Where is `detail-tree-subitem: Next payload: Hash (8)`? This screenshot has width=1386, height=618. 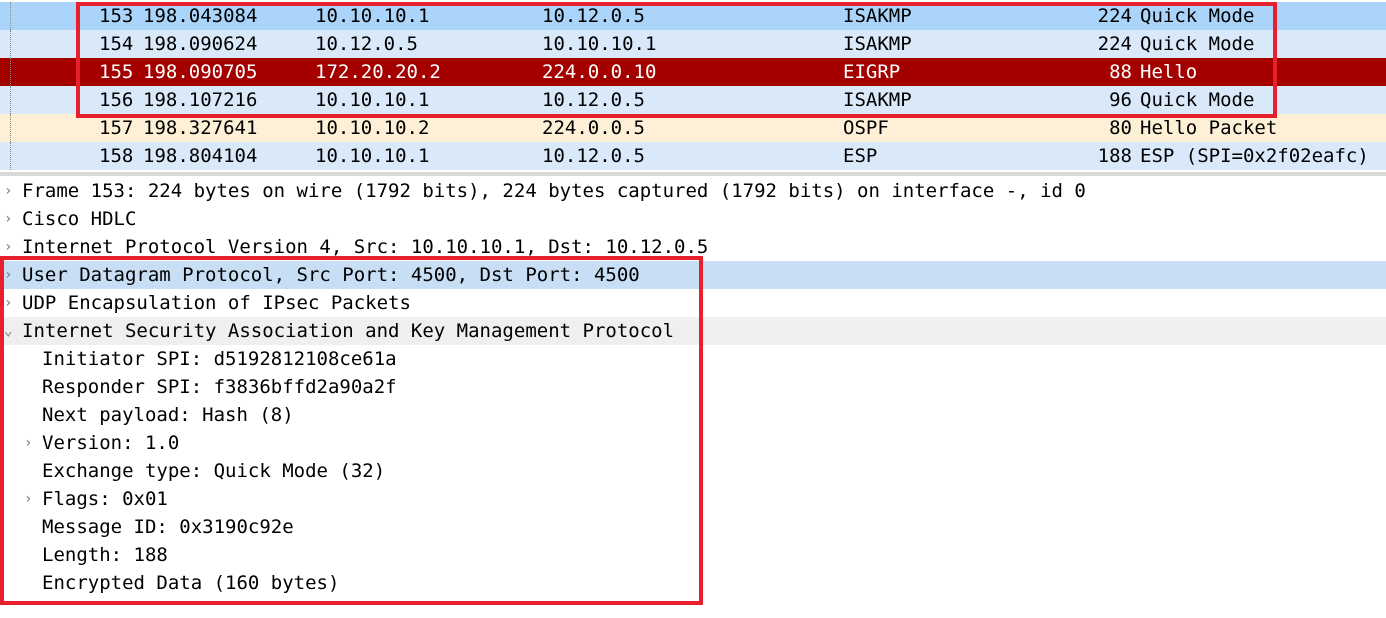
detail-tree-subitem: Next payload: Hash (8) is located at coordinates (693, 415).